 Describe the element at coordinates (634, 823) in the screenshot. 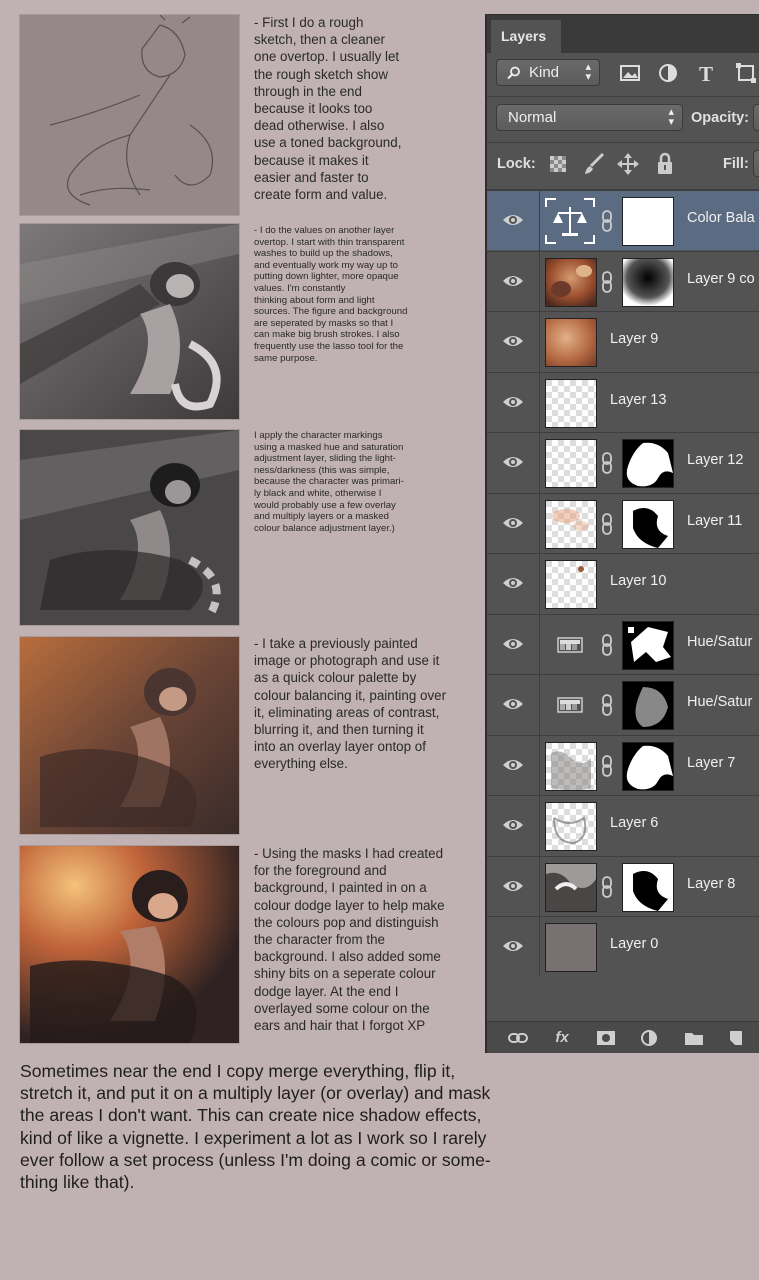

I see `layer-name: Layer 6` at that location.